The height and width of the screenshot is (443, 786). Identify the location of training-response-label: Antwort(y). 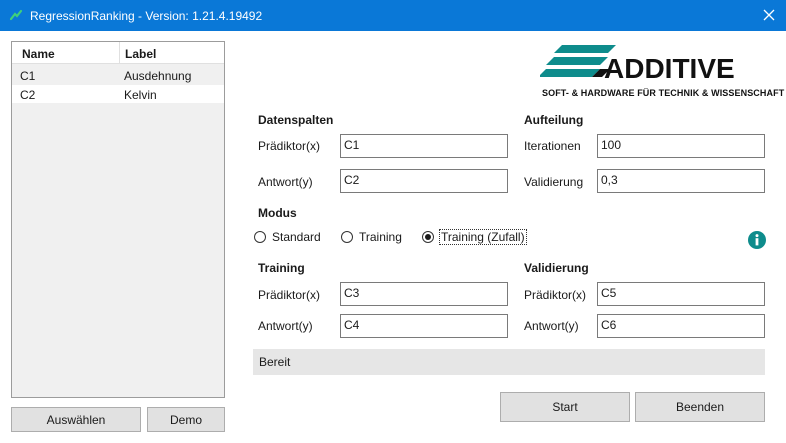
(285, 326).